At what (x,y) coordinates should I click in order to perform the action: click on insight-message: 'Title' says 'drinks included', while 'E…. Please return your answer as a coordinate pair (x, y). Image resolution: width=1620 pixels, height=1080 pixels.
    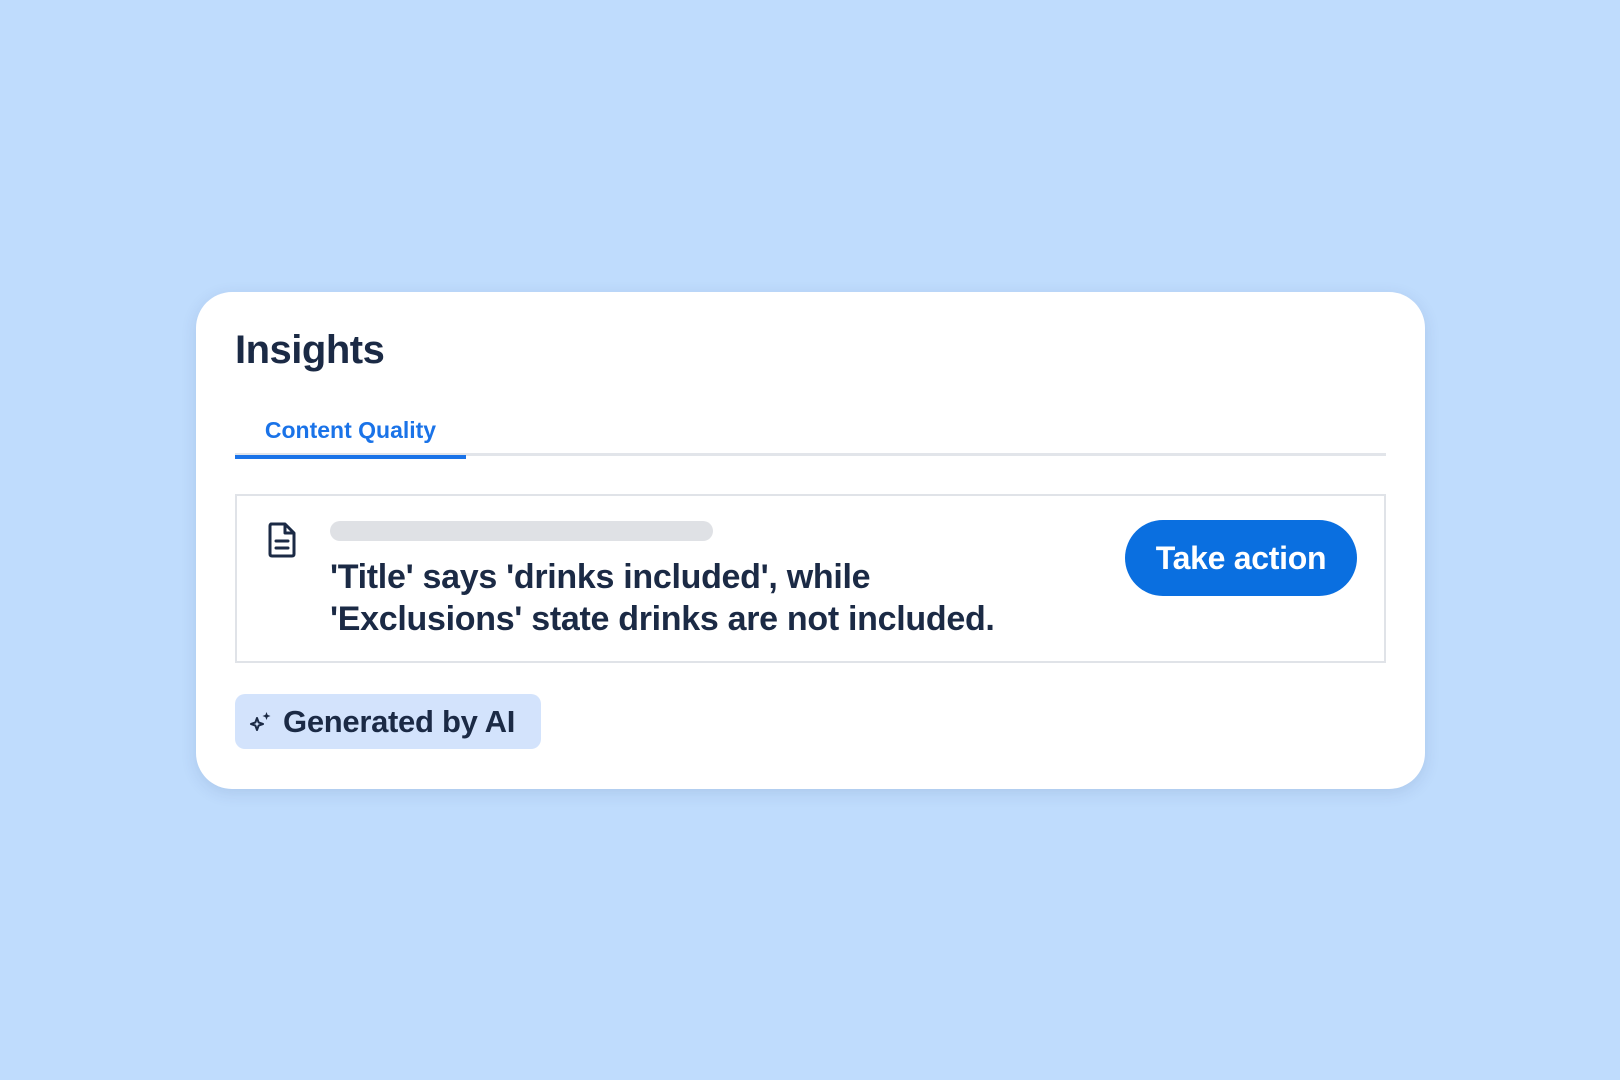
    Looking at the image, I should click on (662, 598).